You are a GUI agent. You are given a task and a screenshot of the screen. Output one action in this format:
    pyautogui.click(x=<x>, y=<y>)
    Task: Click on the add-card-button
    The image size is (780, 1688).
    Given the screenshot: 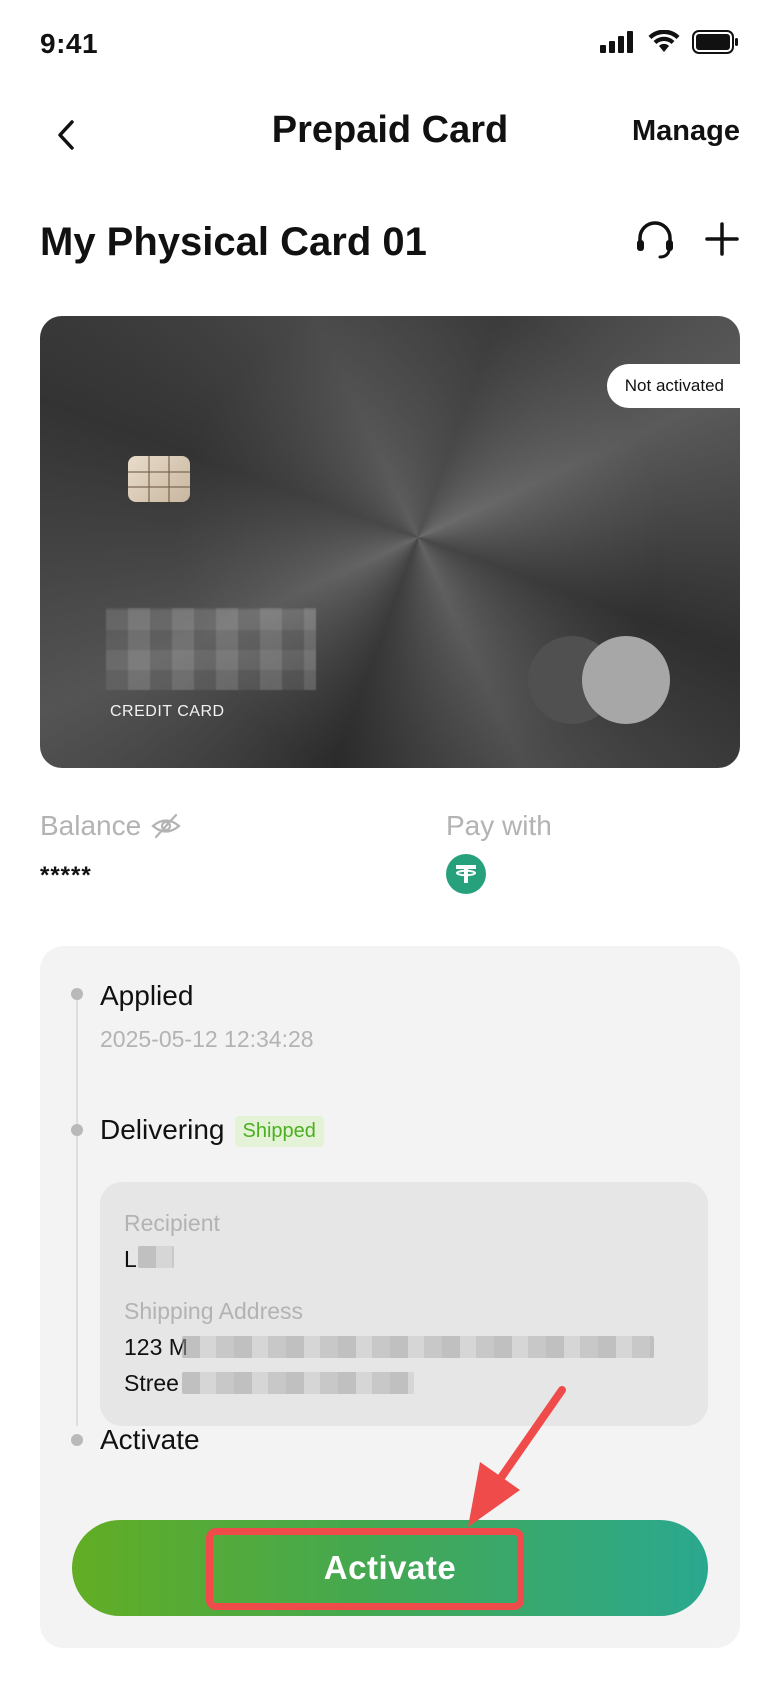 What is the action you would take?
    pyautogui.click(x=722, y=239)
    